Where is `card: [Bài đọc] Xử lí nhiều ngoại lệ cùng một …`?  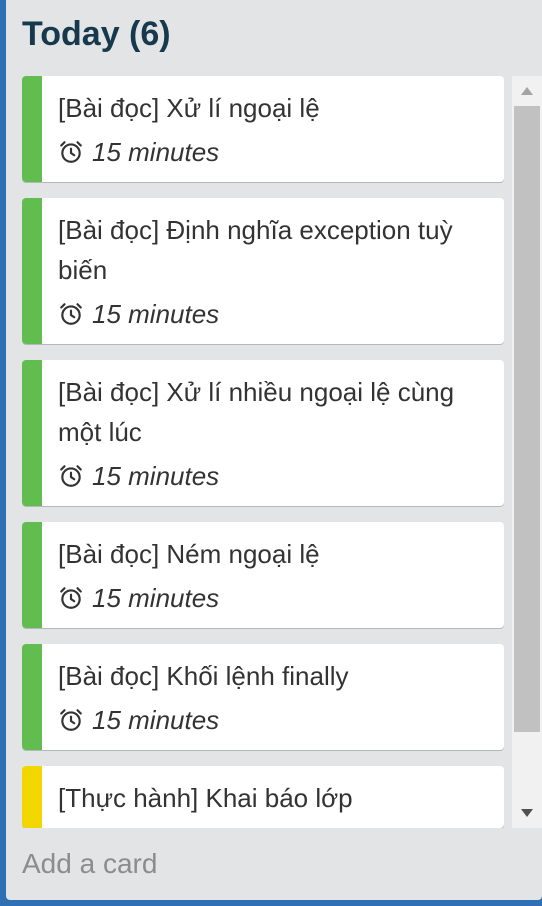
card: [Bài đọc] Xử lí nhiều ngoại lệ cùng một … is located at coordinates (263, 433).